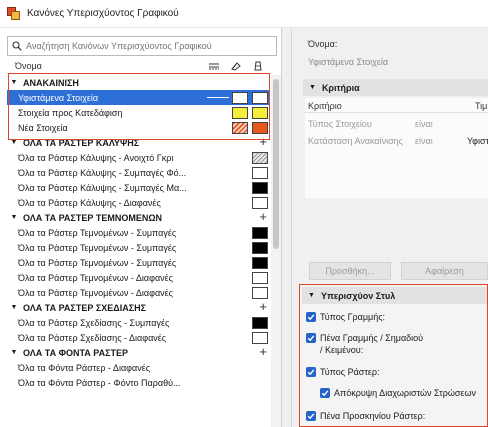 This screenshot has width=488, height=427. I want to click on value-column-header: Τιμή, so click(481, 106).